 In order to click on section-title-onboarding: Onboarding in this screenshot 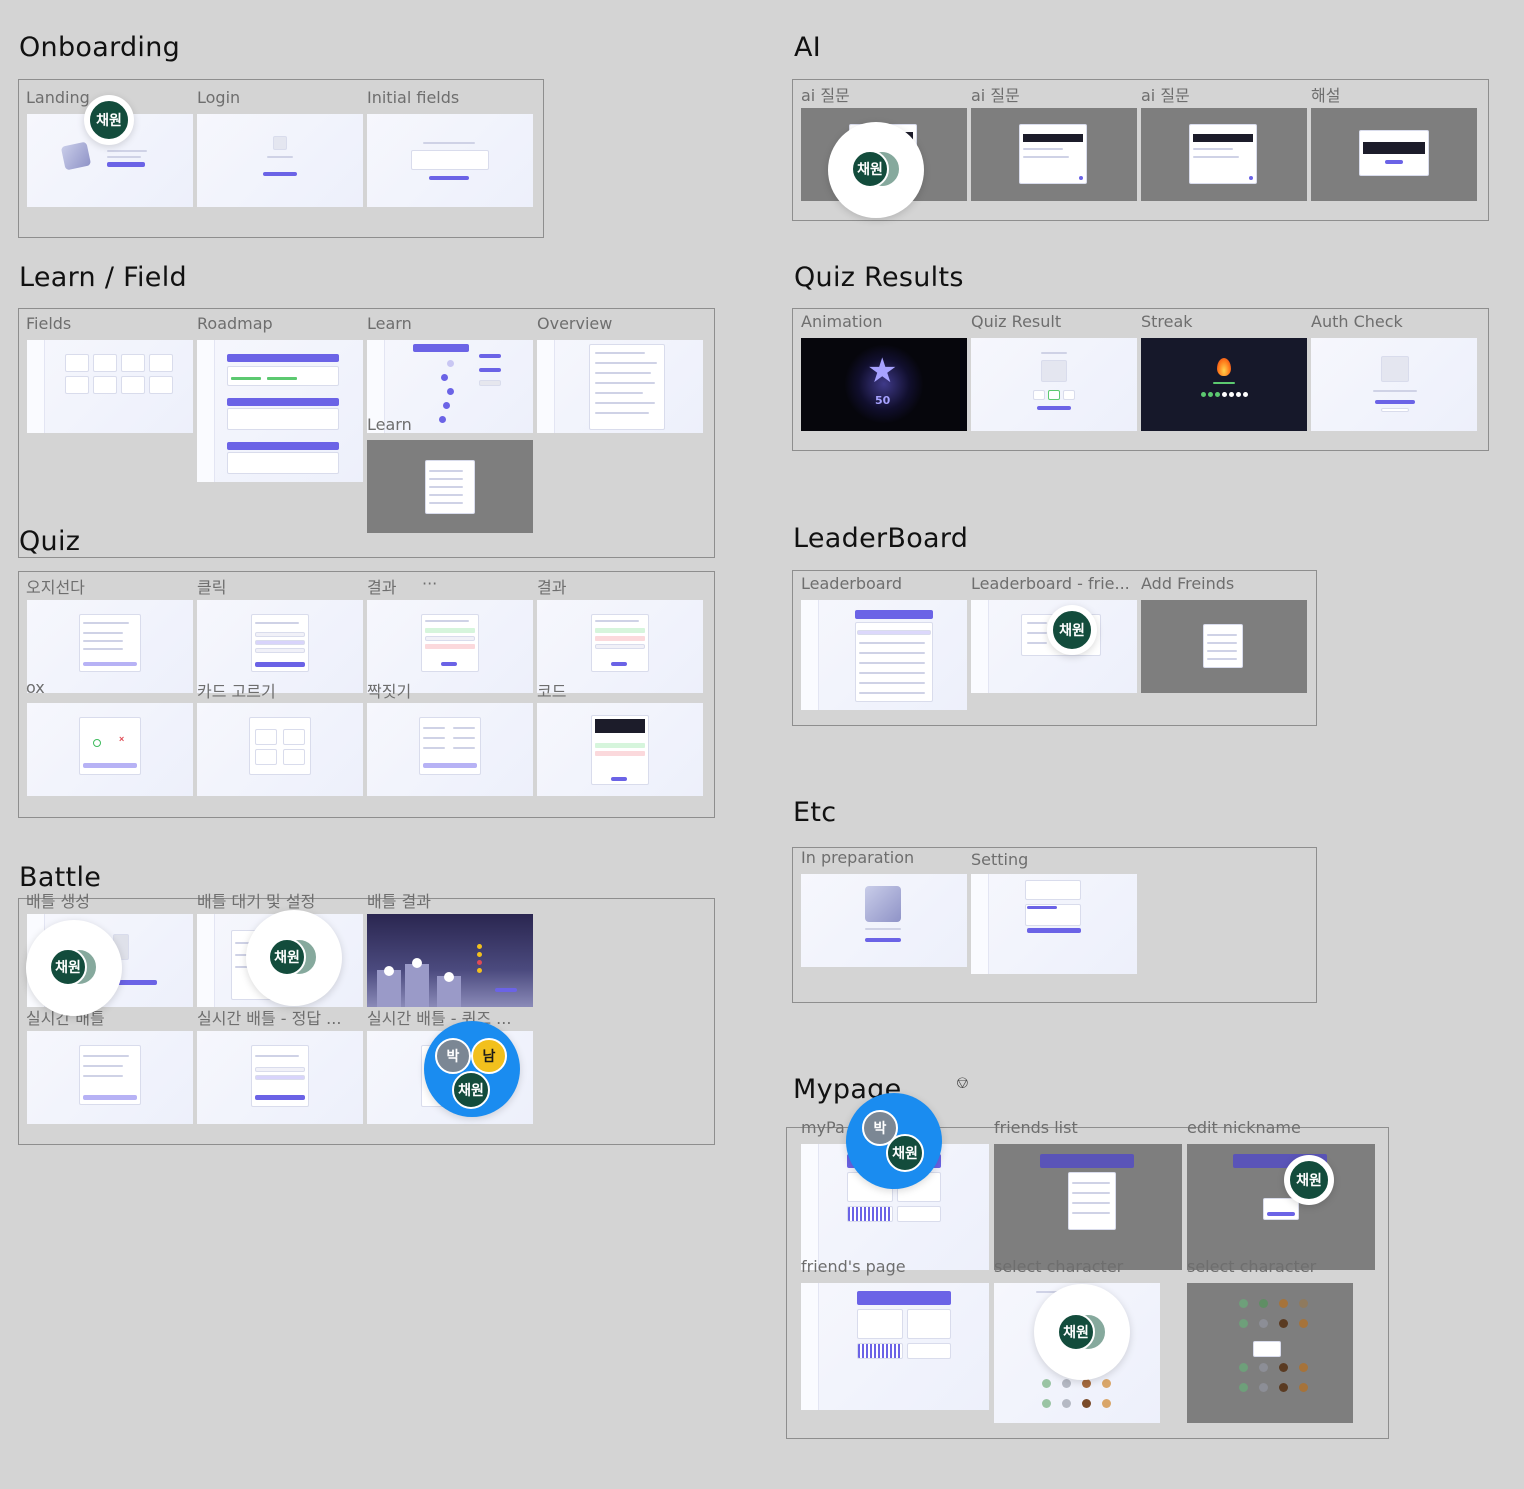, I will do `click(100, 47)`.